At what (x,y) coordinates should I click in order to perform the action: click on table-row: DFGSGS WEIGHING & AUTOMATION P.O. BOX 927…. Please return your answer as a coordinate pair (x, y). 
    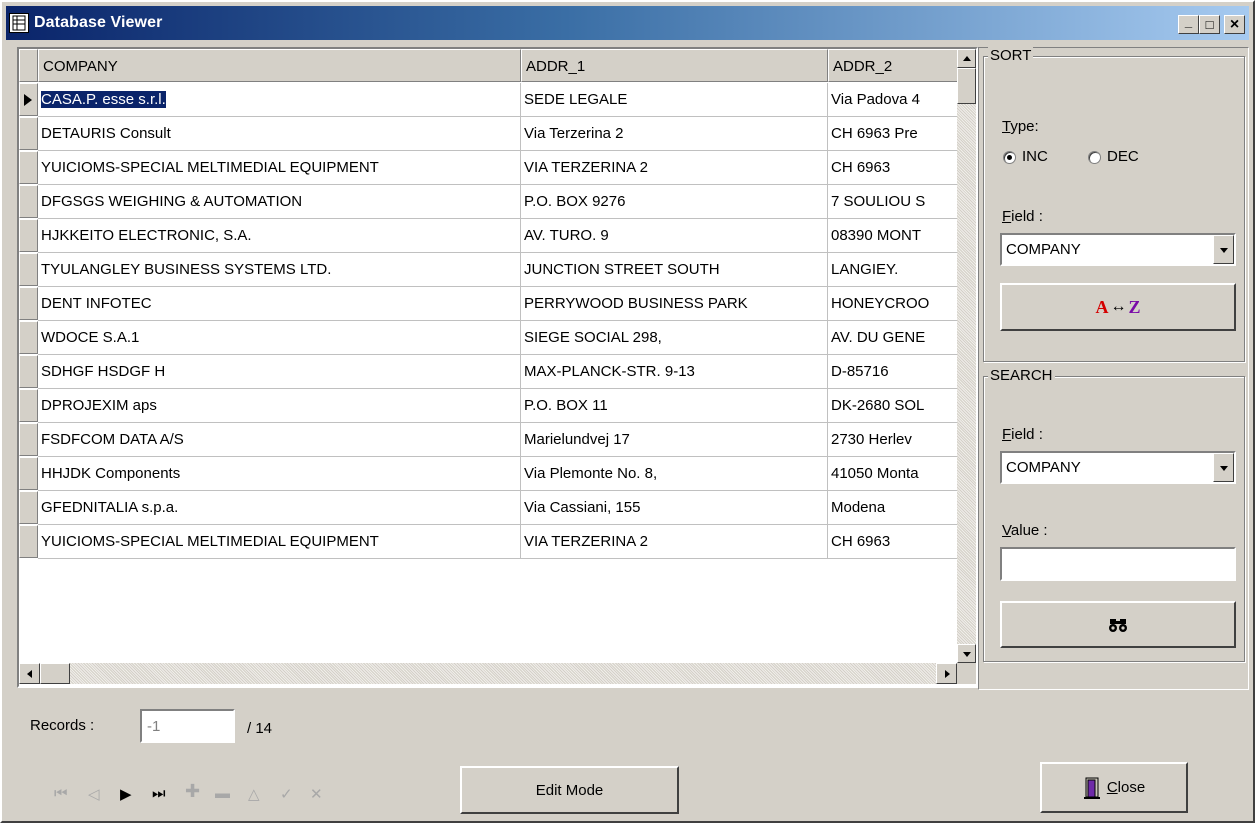
    Looking at the image, I should click on (488, 202).